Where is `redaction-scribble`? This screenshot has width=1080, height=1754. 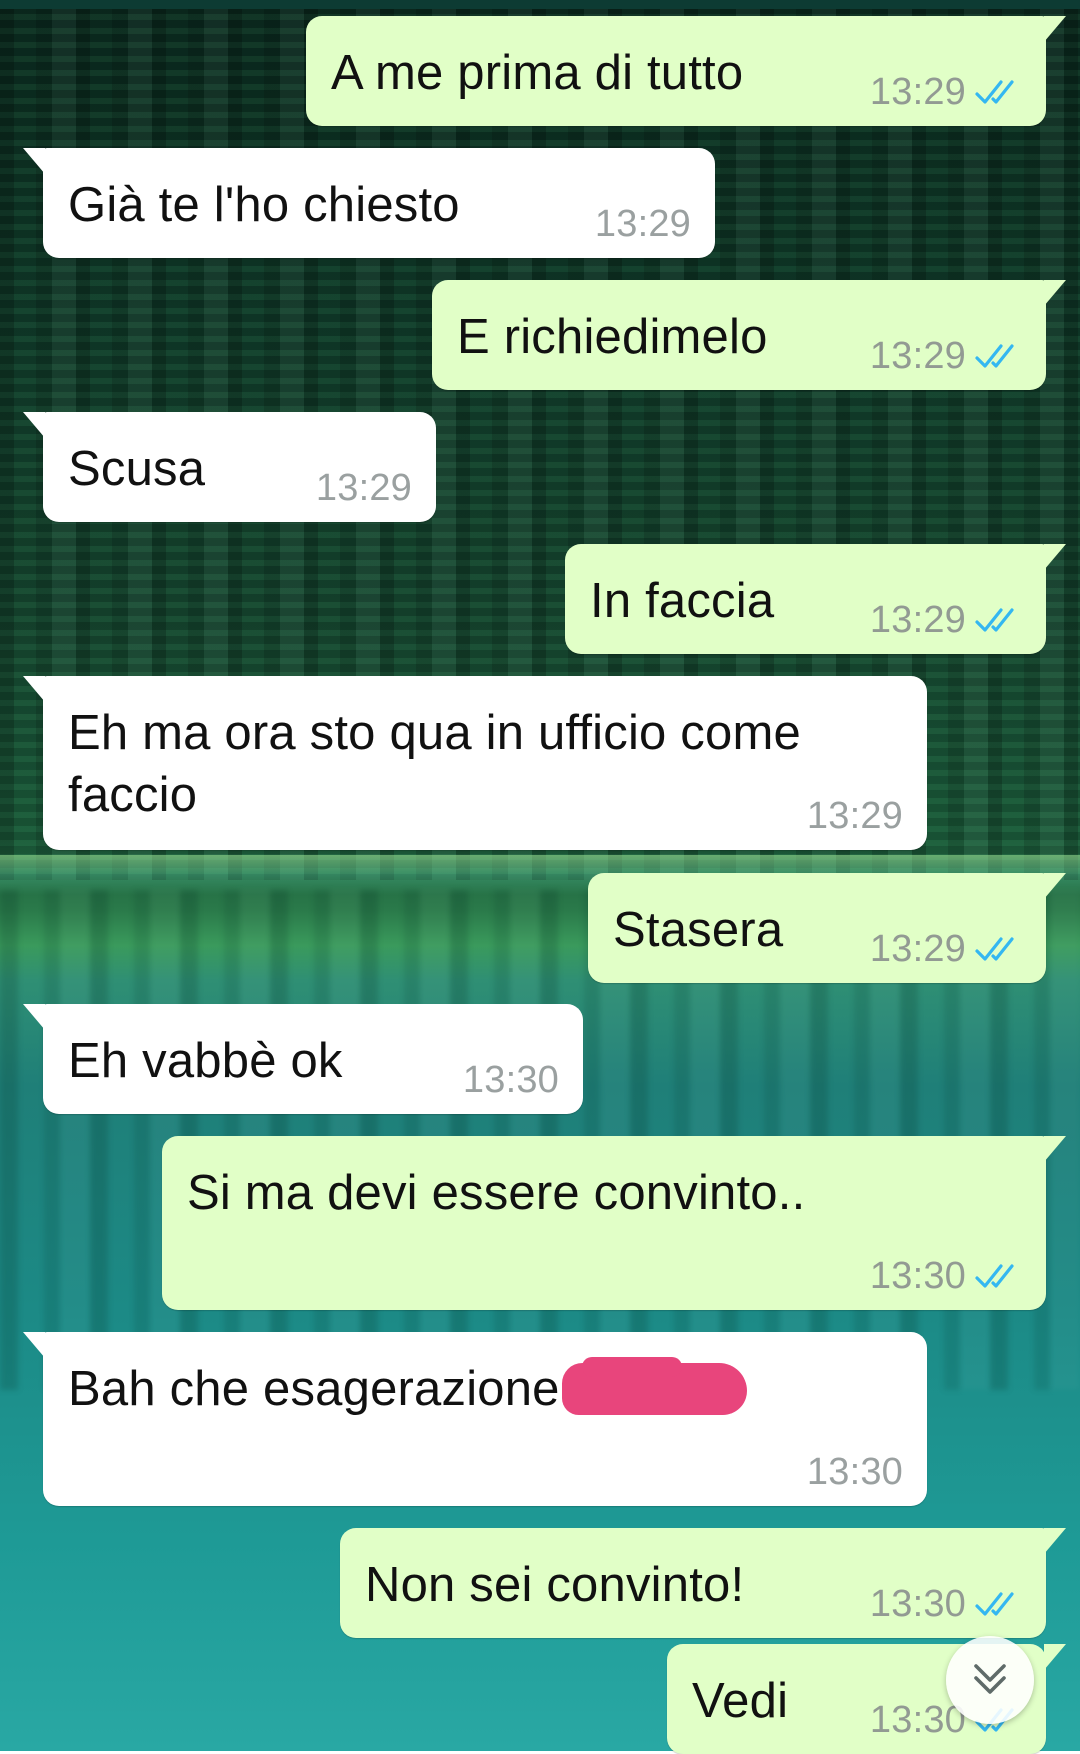
redaction-scribble is located at coordinates (654, 1386).